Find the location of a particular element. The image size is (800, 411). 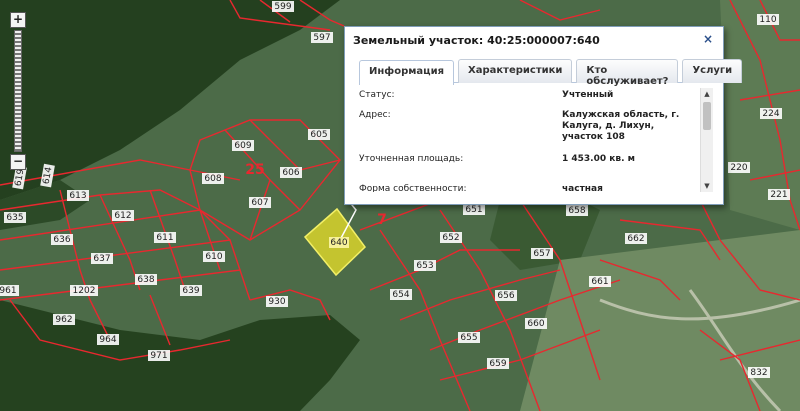

parcel-label-661: 661 is located at coordinates (599, 282).